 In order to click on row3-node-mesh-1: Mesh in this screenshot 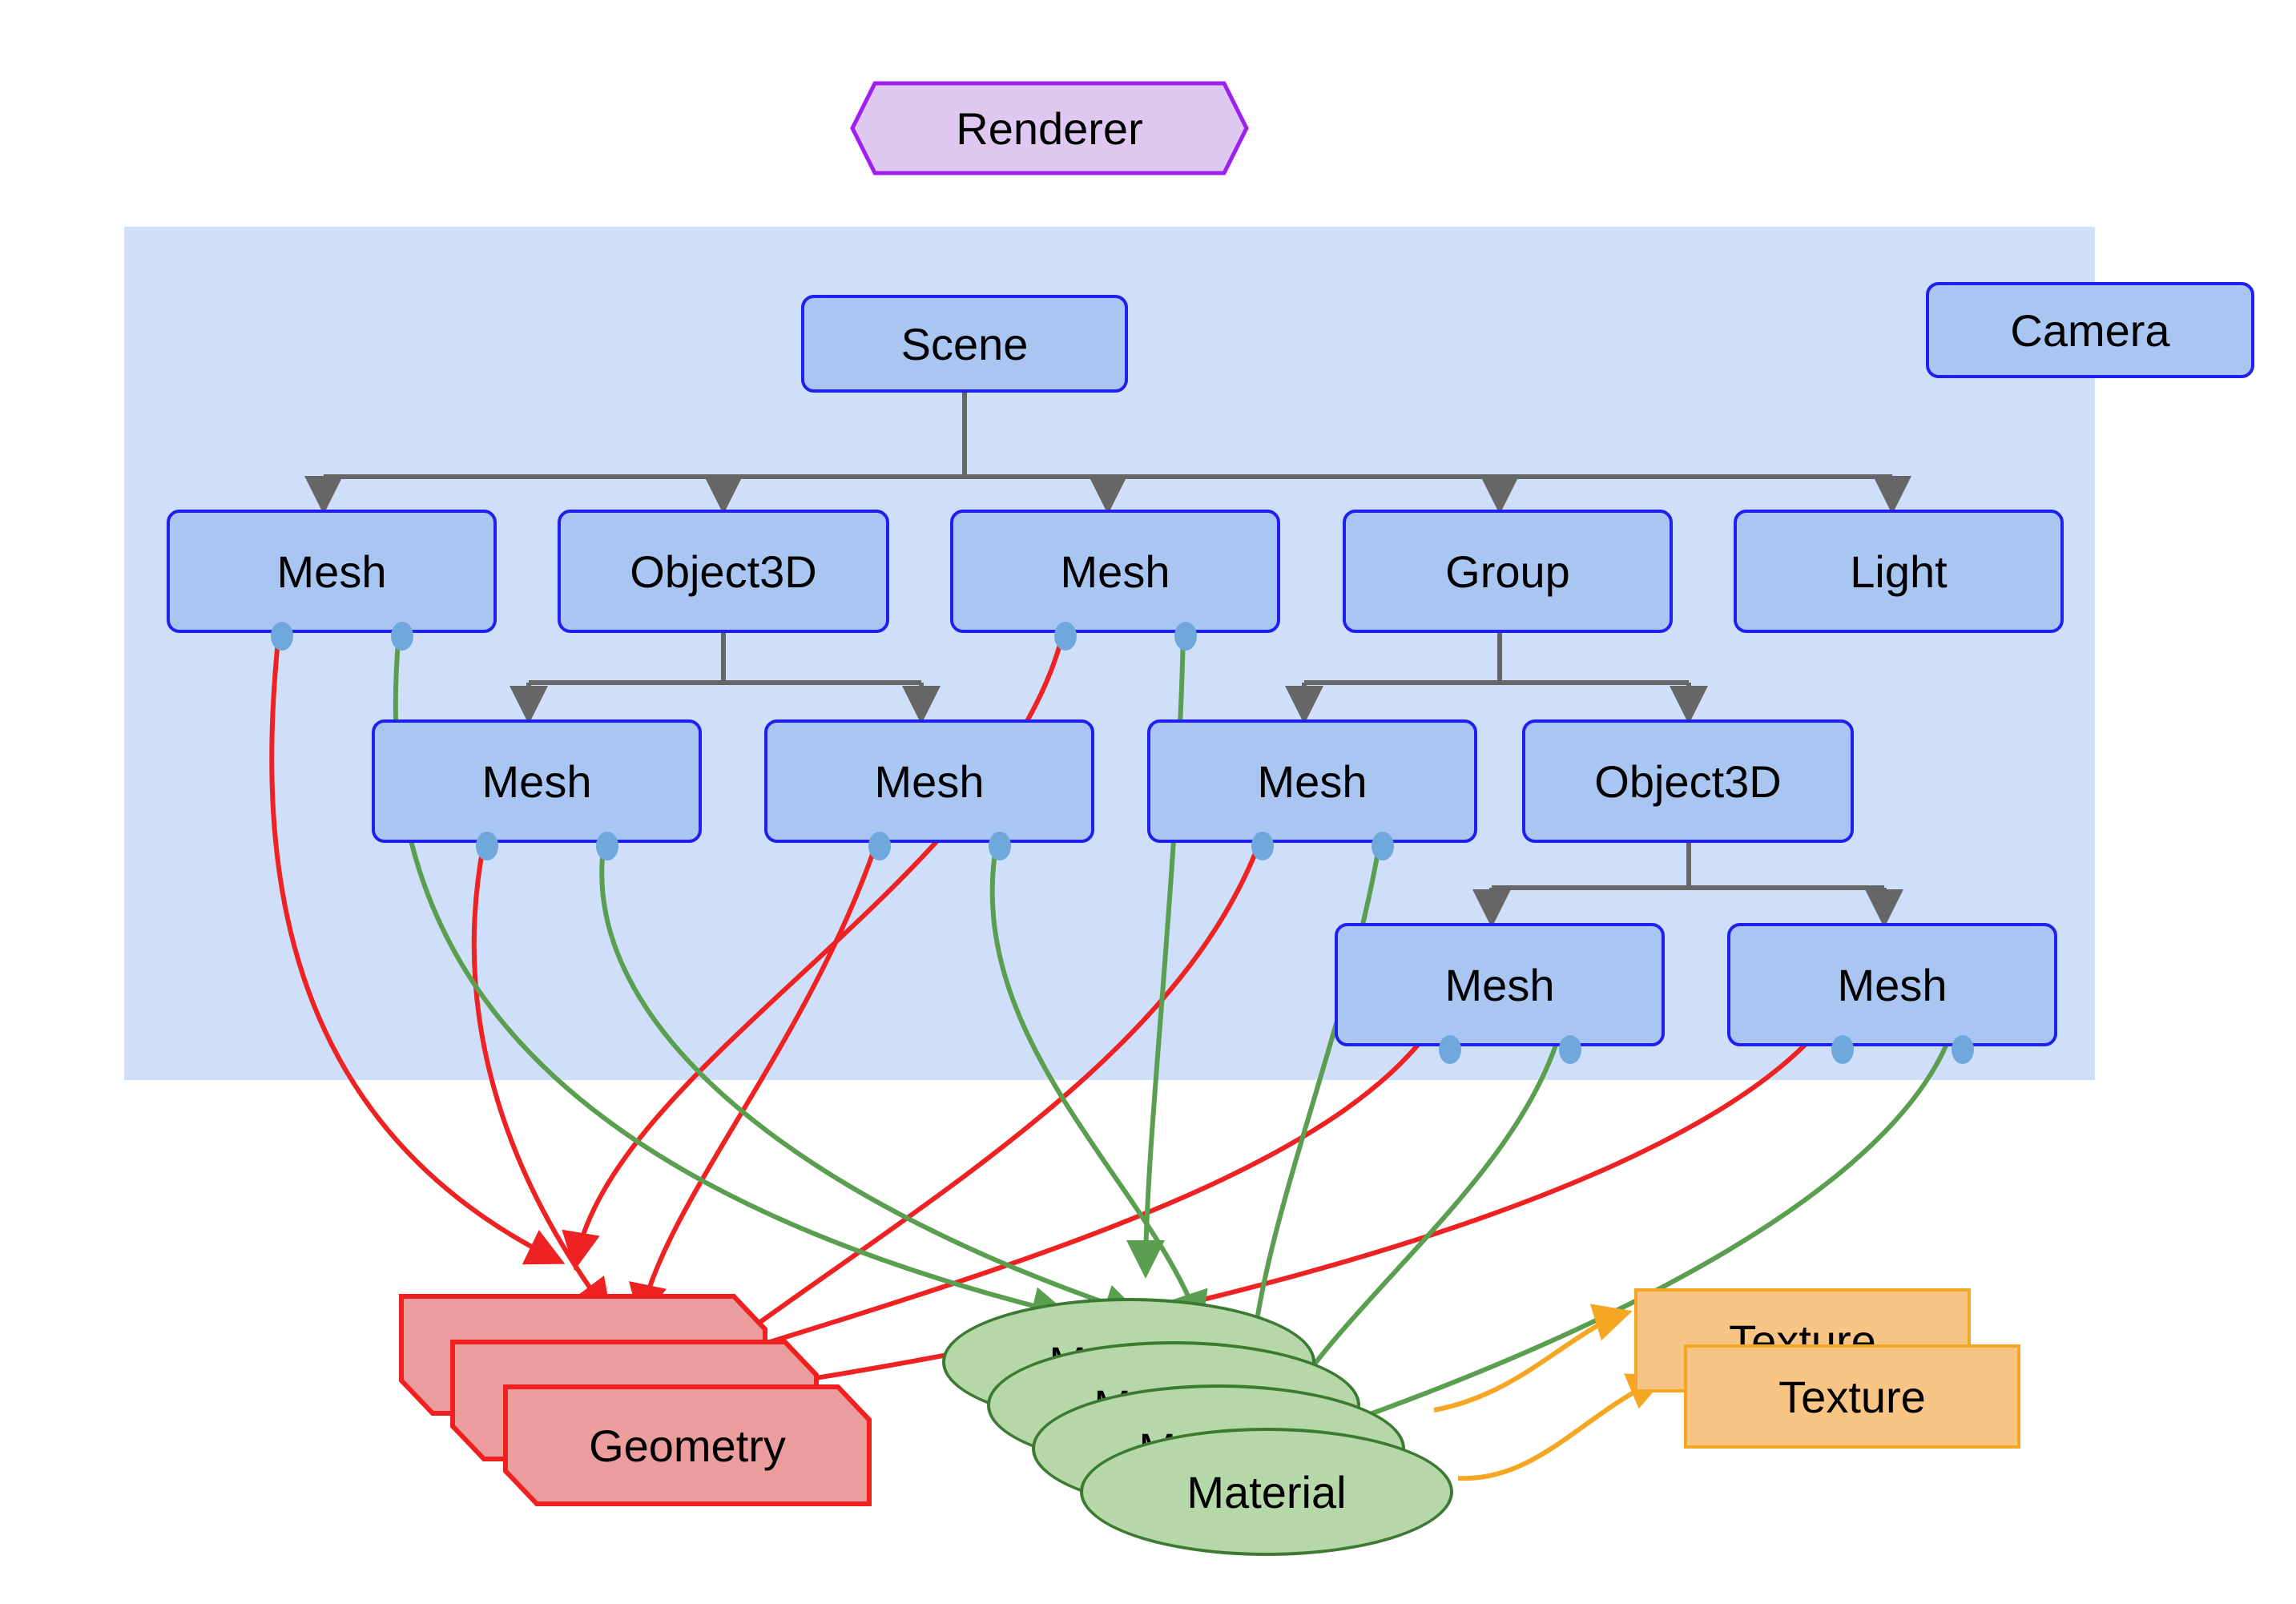, I will do `click(929, 789)`.